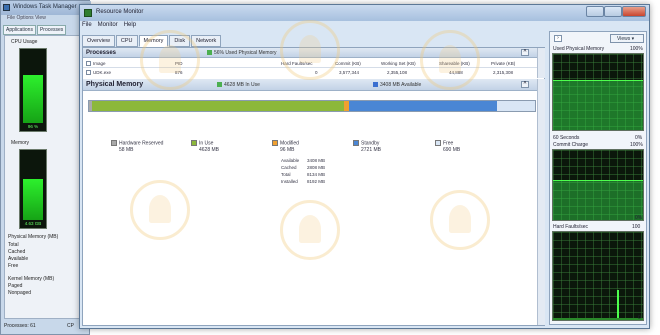 Image resolution: width=660 pixels, height=335 pixels. I want to click on in-use-info: 4628 MB In Use, so click(238, 85).